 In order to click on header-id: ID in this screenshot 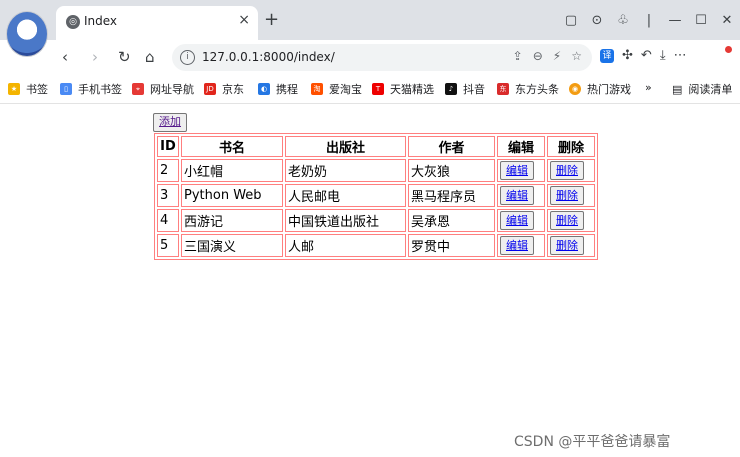, I will do `click(168, 146)`.